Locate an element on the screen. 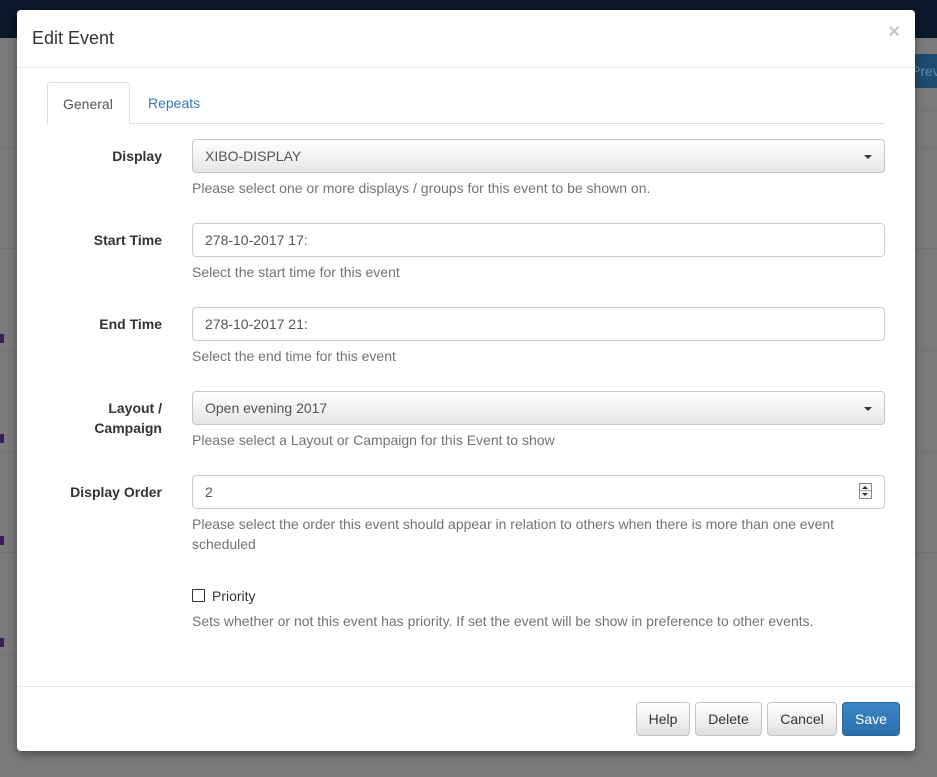  layout-campaign-label-line1: Layout / is located at coordinates (135, 408).